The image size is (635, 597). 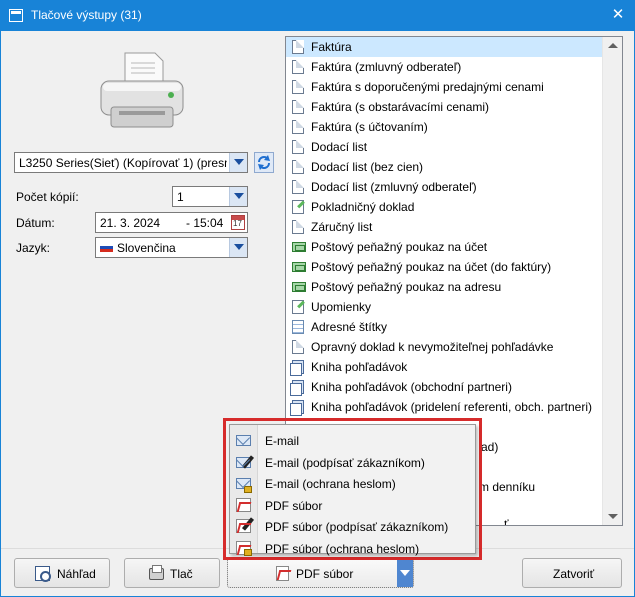 I want to click on email-sign-icon, so click(x=245, y=461).